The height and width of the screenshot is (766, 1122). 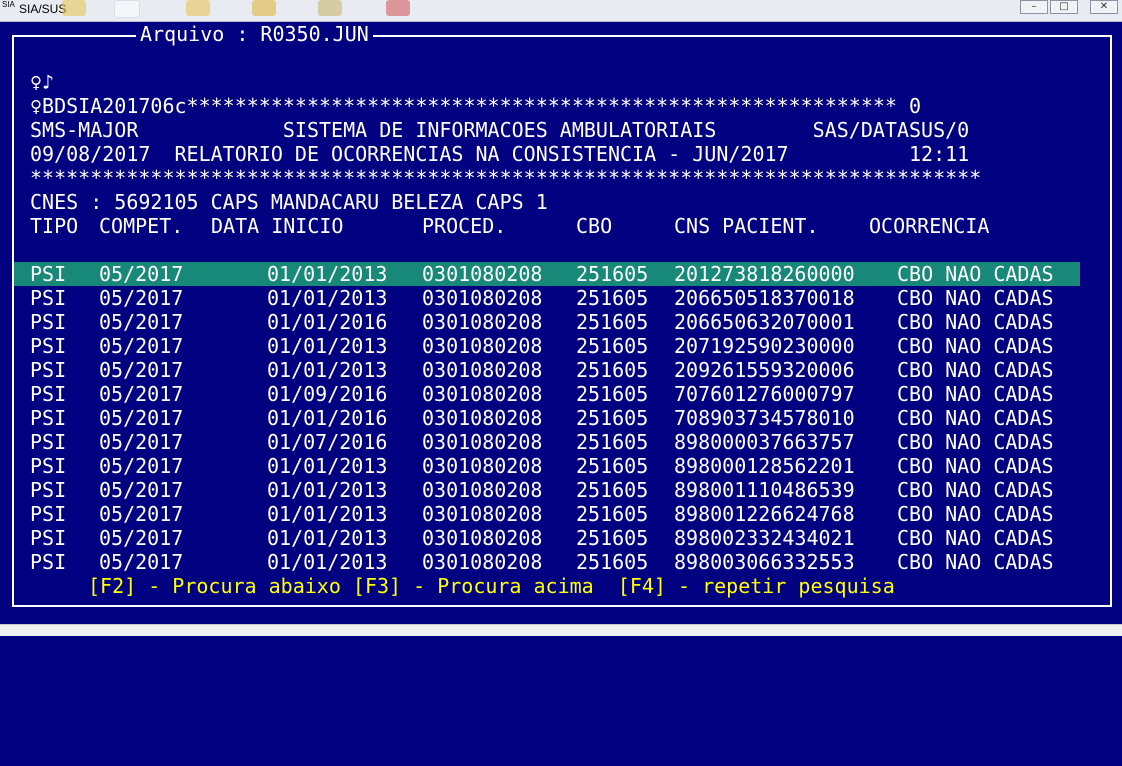 I want to click on cell-cns: 206650632070001, so click(x=764, y=322).